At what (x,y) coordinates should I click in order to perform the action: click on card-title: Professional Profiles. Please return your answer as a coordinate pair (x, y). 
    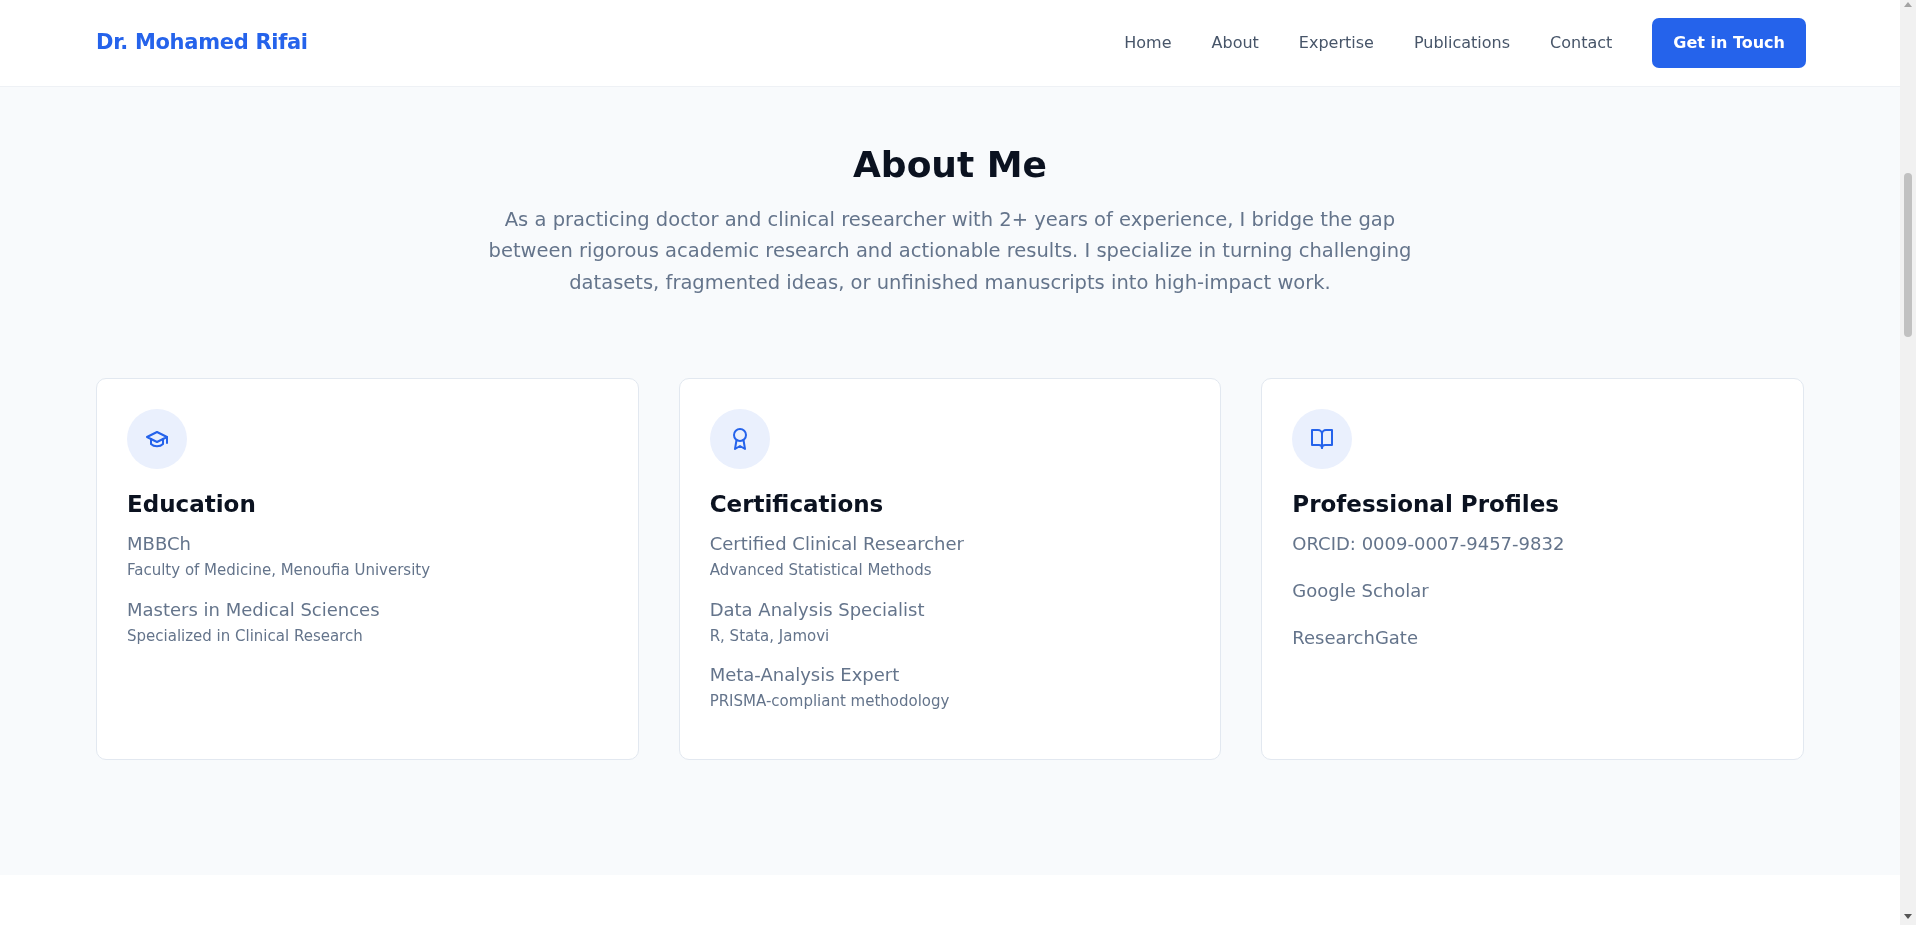
    Looking at the image, I should click on (1426, 504).